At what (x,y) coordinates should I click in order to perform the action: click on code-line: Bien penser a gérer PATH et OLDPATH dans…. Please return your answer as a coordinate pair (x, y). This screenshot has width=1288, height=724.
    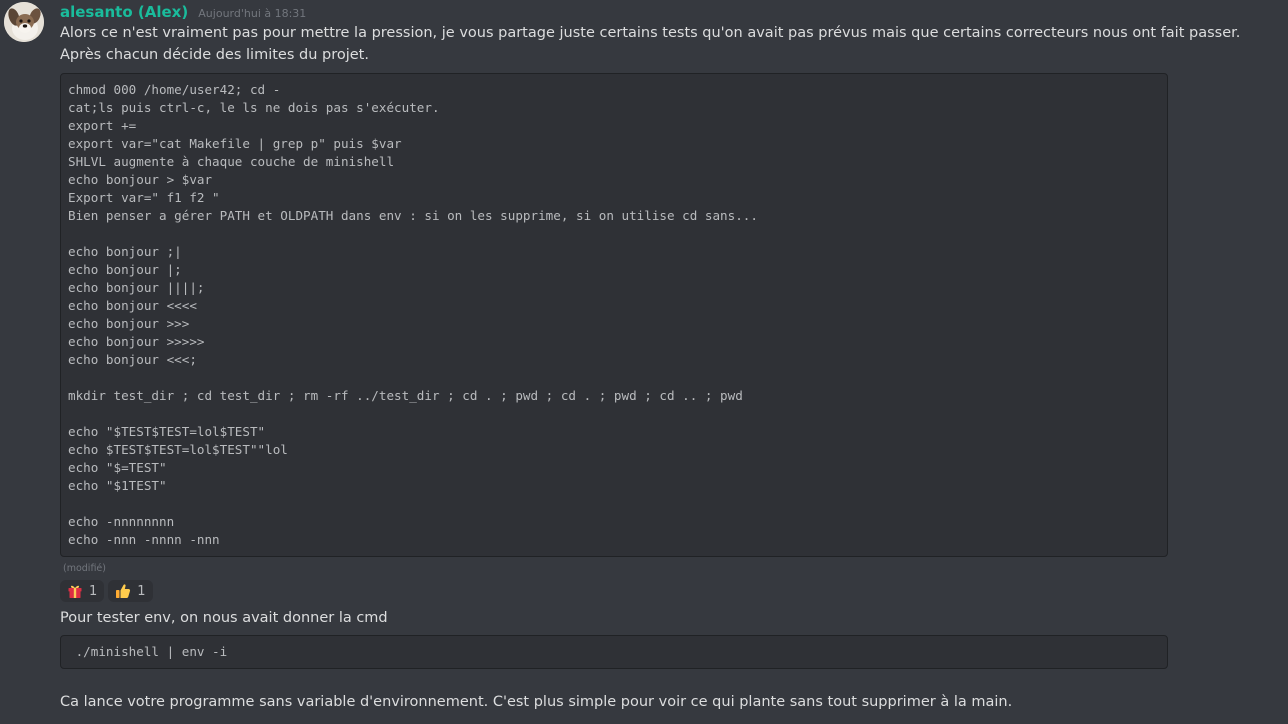
    Looking at the image, I should click on (413, 215).